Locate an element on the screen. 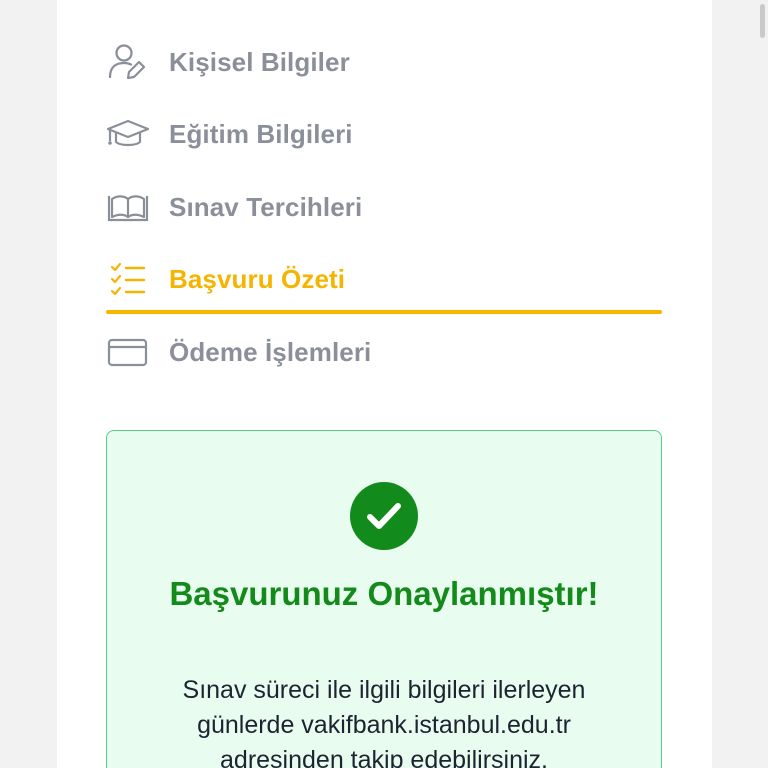 Image resolution: width=768 pixels, height=768 pixels. step-odeme-islemleri: Ödeme İşlemleri is located at coordinates (384, 352).